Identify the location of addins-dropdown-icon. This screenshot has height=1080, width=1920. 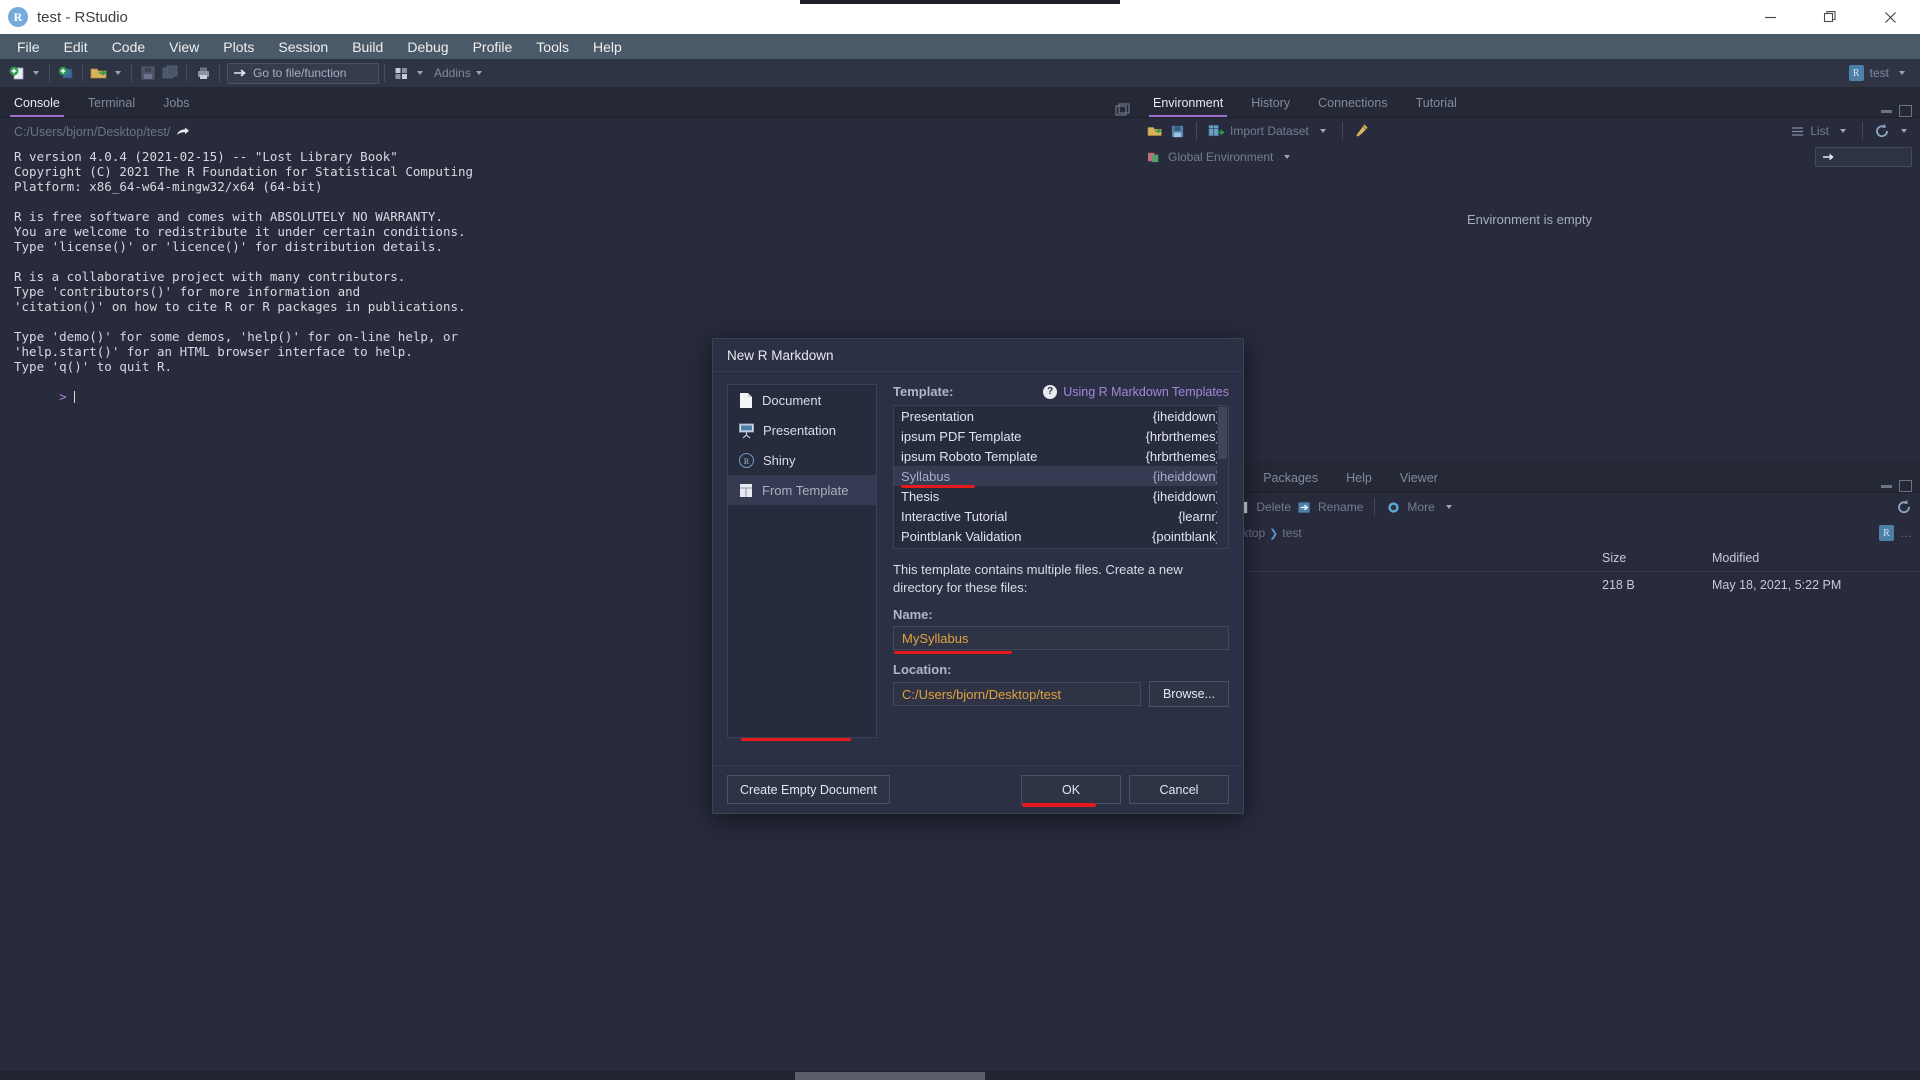
(478, 73).